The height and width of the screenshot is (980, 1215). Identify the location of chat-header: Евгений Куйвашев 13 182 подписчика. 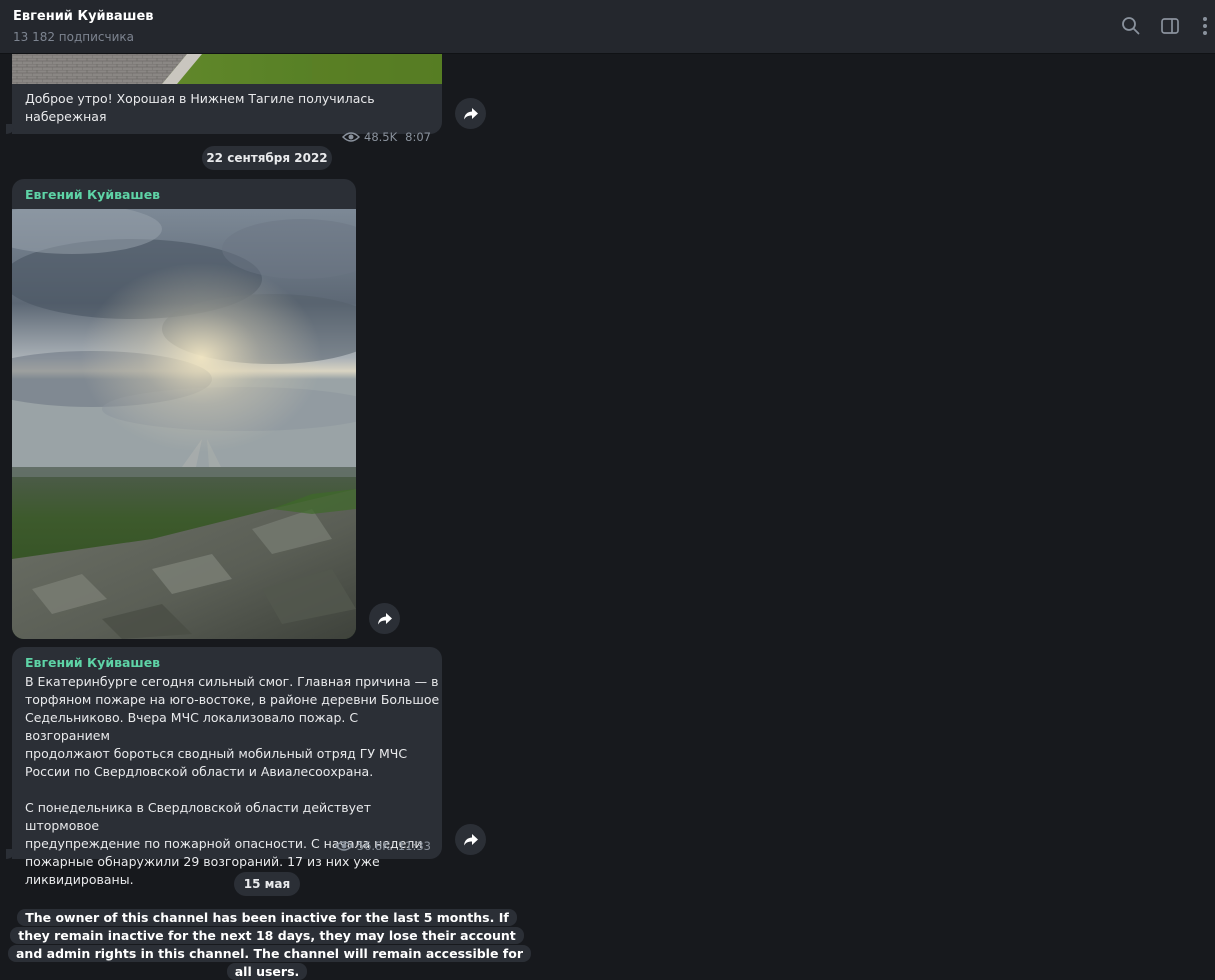
(607, 27).